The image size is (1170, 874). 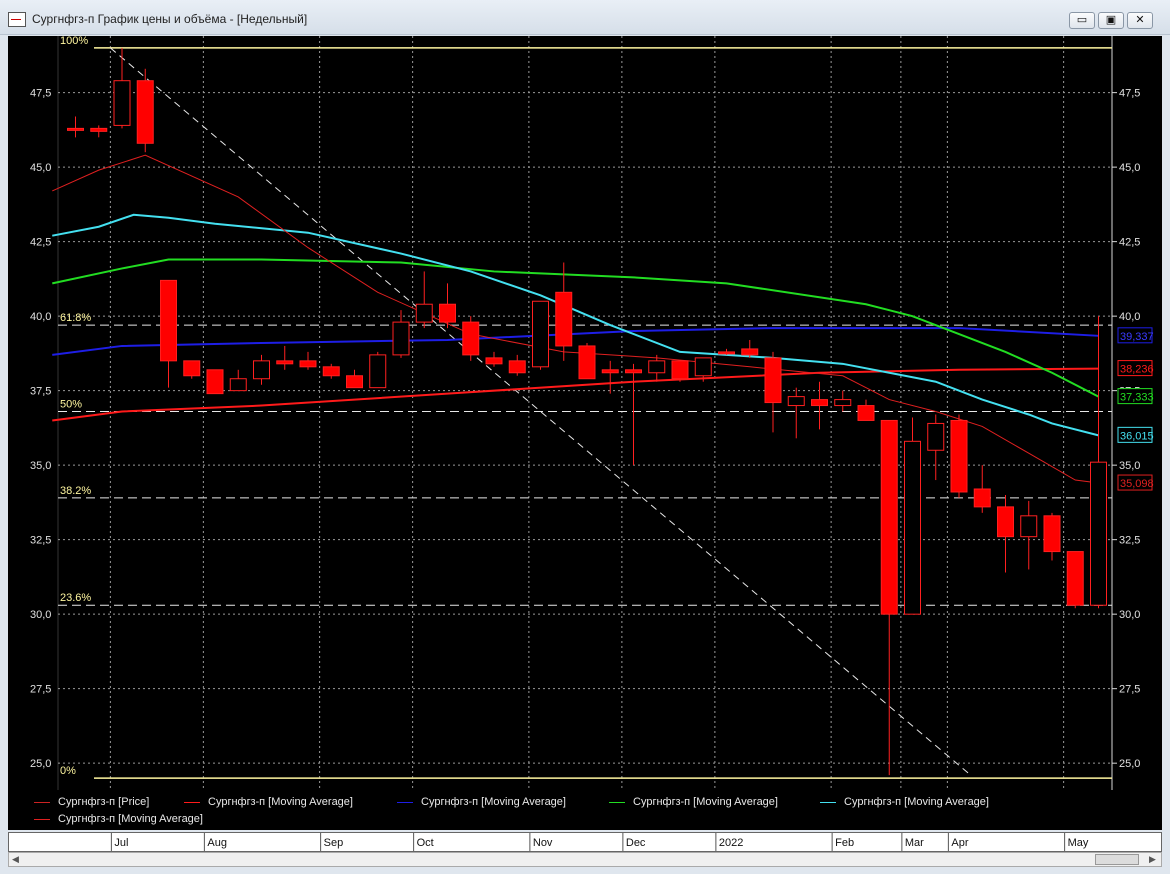 What do you see at coordinates (1129, 615) in the screenshot?
I see `y-tick-label-right: 30,0` at bounding box center [1129, 615].